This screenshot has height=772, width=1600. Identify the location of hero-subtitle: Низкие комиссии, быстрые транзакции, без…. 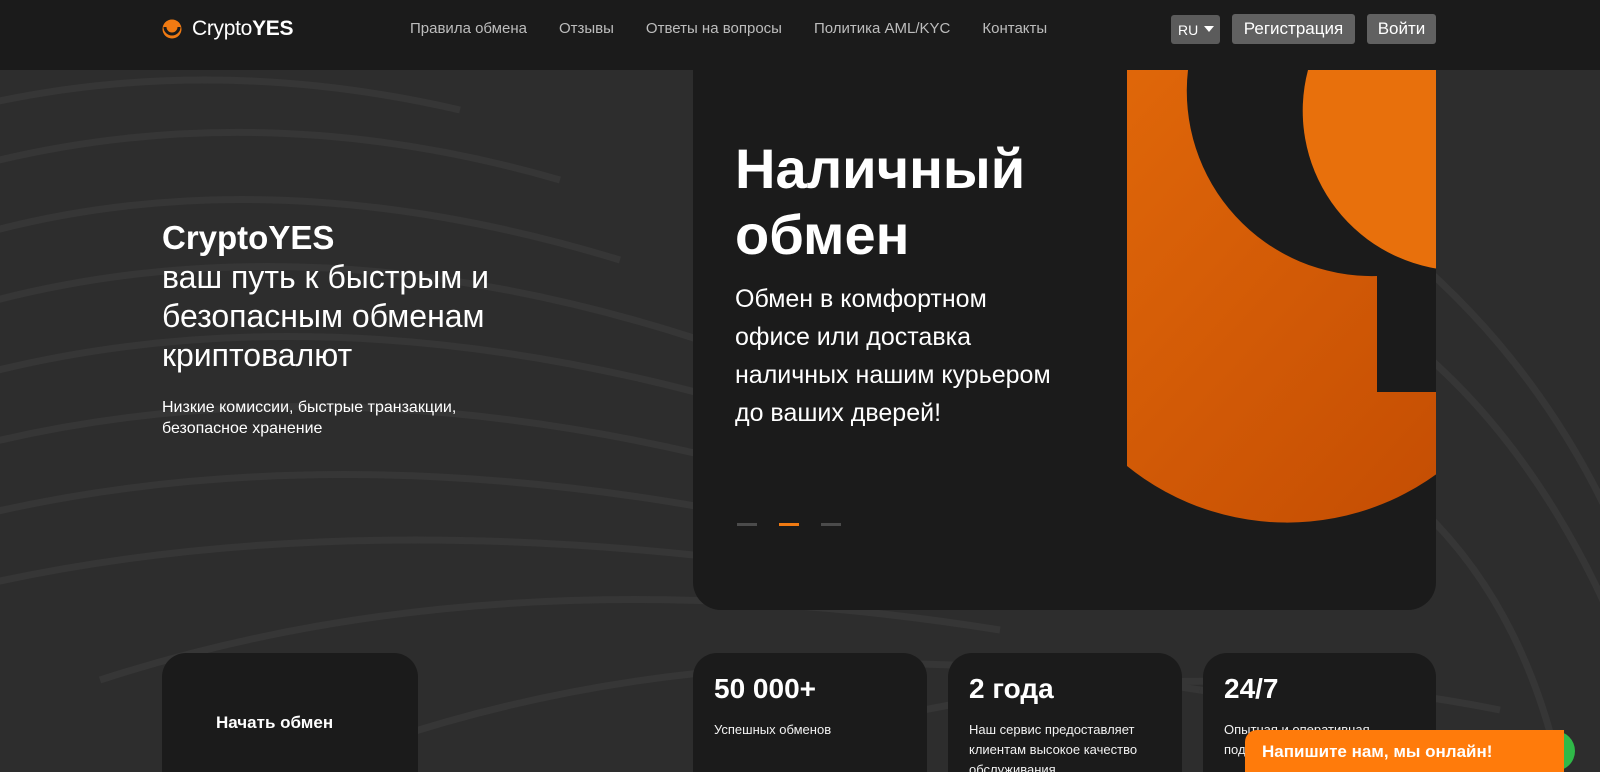
(309, 418).